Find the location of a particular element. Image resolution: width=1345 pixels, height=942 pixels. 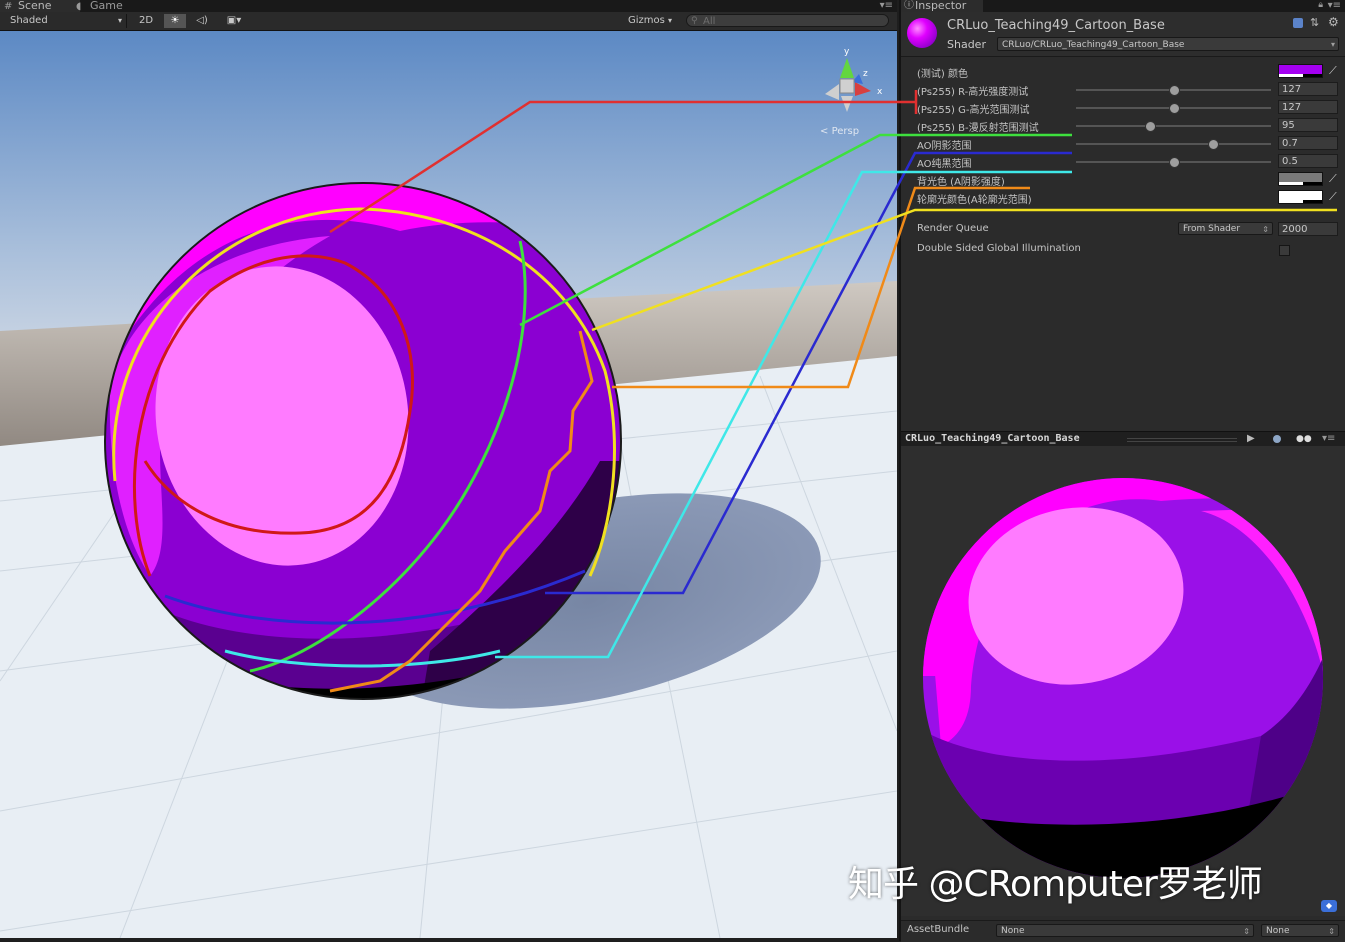

sun-icon: ☀ is located at coordinates (175, 20).